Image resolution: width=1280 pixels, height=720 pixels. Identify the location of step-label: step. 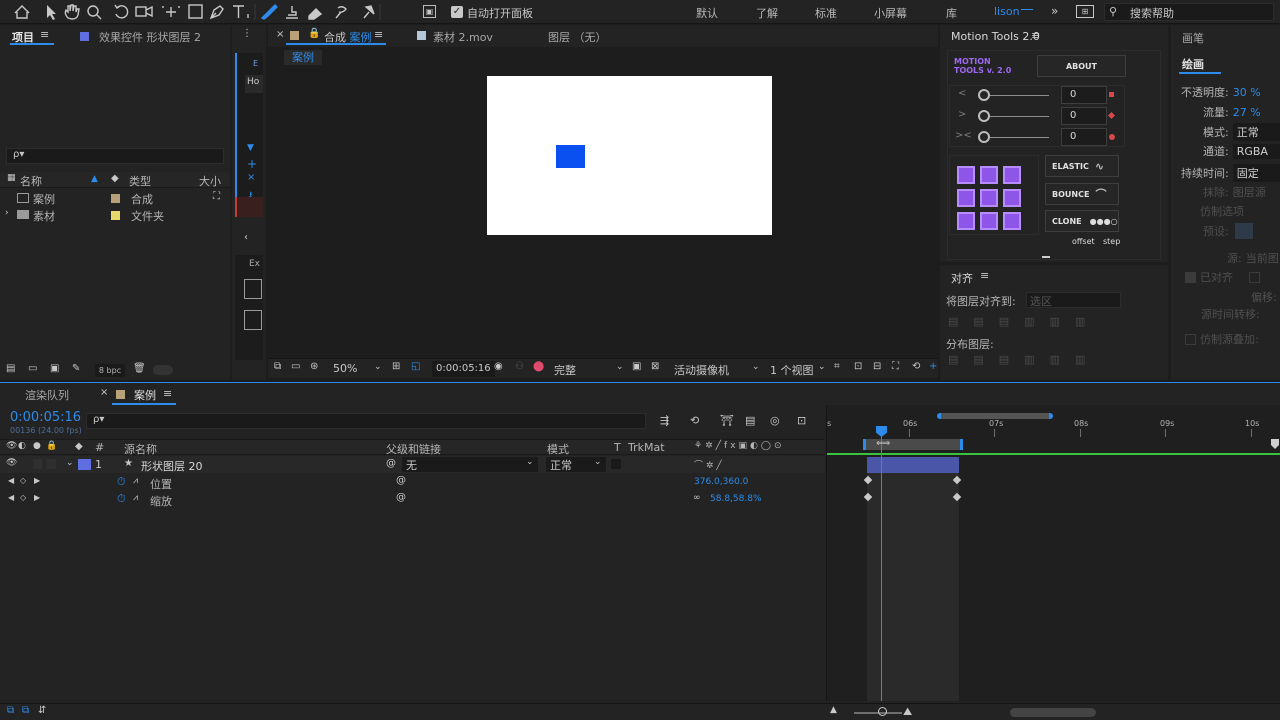
(1111, 241).